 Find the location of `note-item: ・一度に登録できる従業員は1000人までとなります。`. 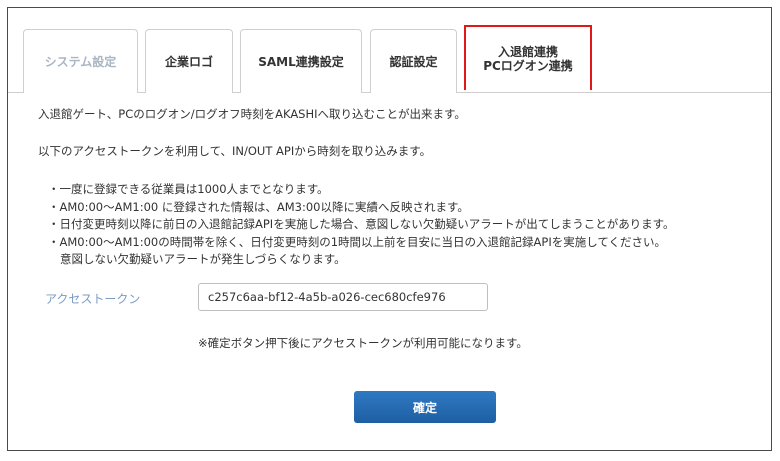

note-item: ・一度に登録できる従業員は1000人までとなります。 is located at coordinates (188, 189).